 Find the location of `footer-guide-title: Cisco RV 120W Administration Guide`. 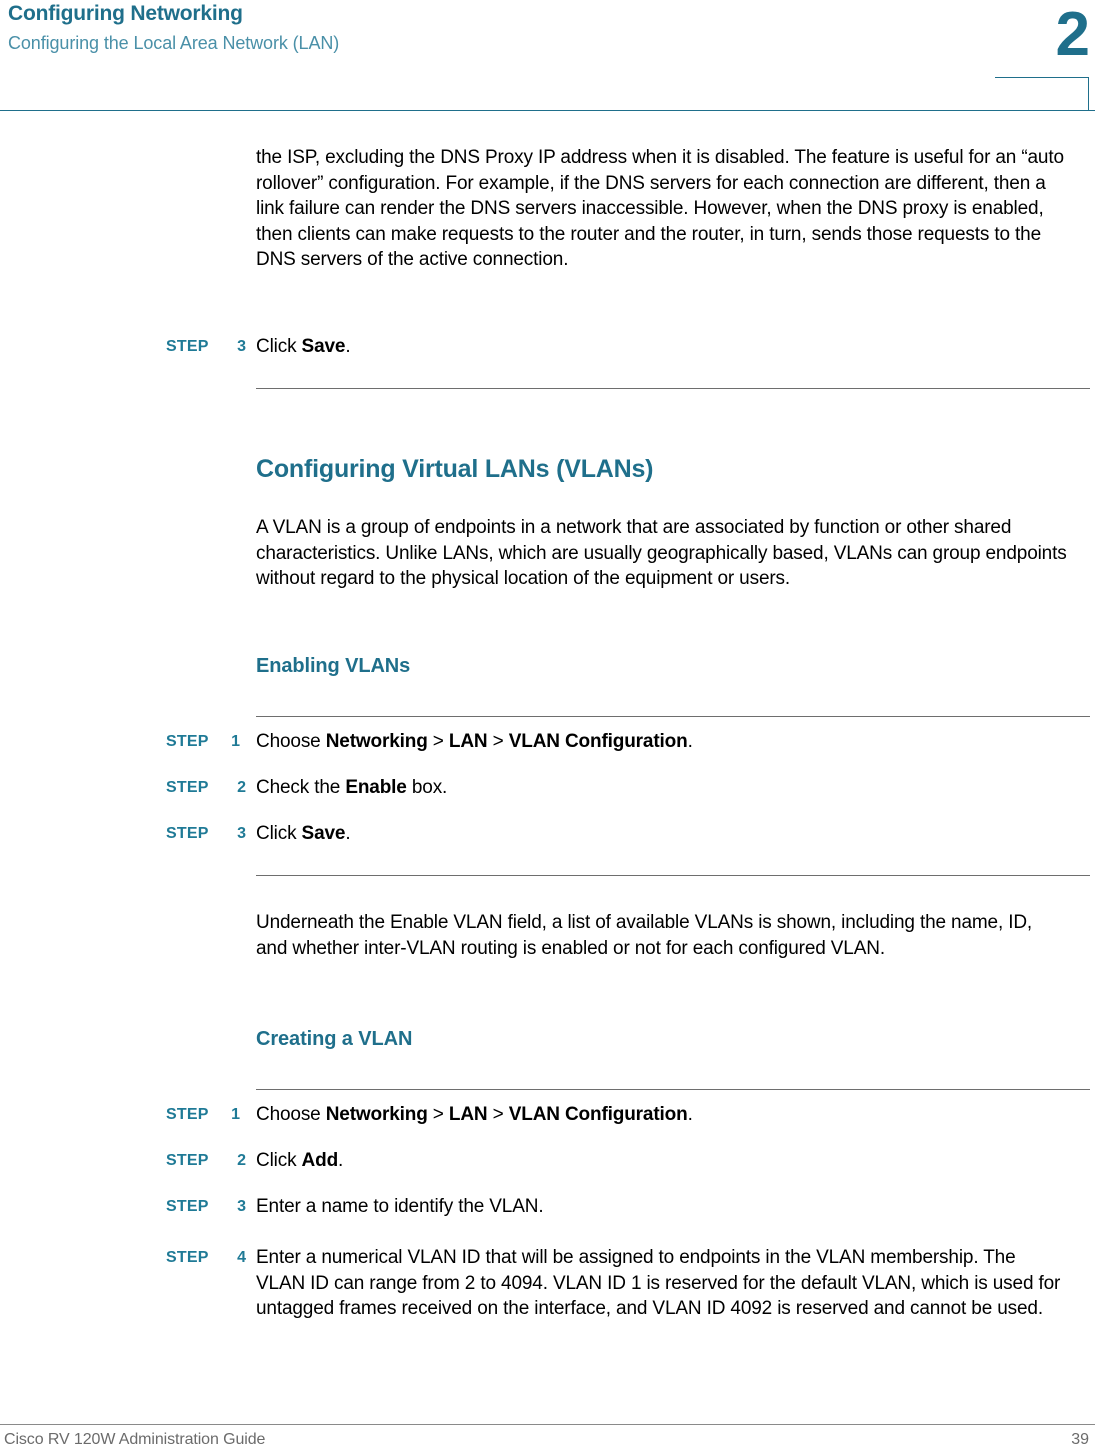

footer-guide-title: Cisco RV 120W Administration Guide is located at coordinates (135, 1439).